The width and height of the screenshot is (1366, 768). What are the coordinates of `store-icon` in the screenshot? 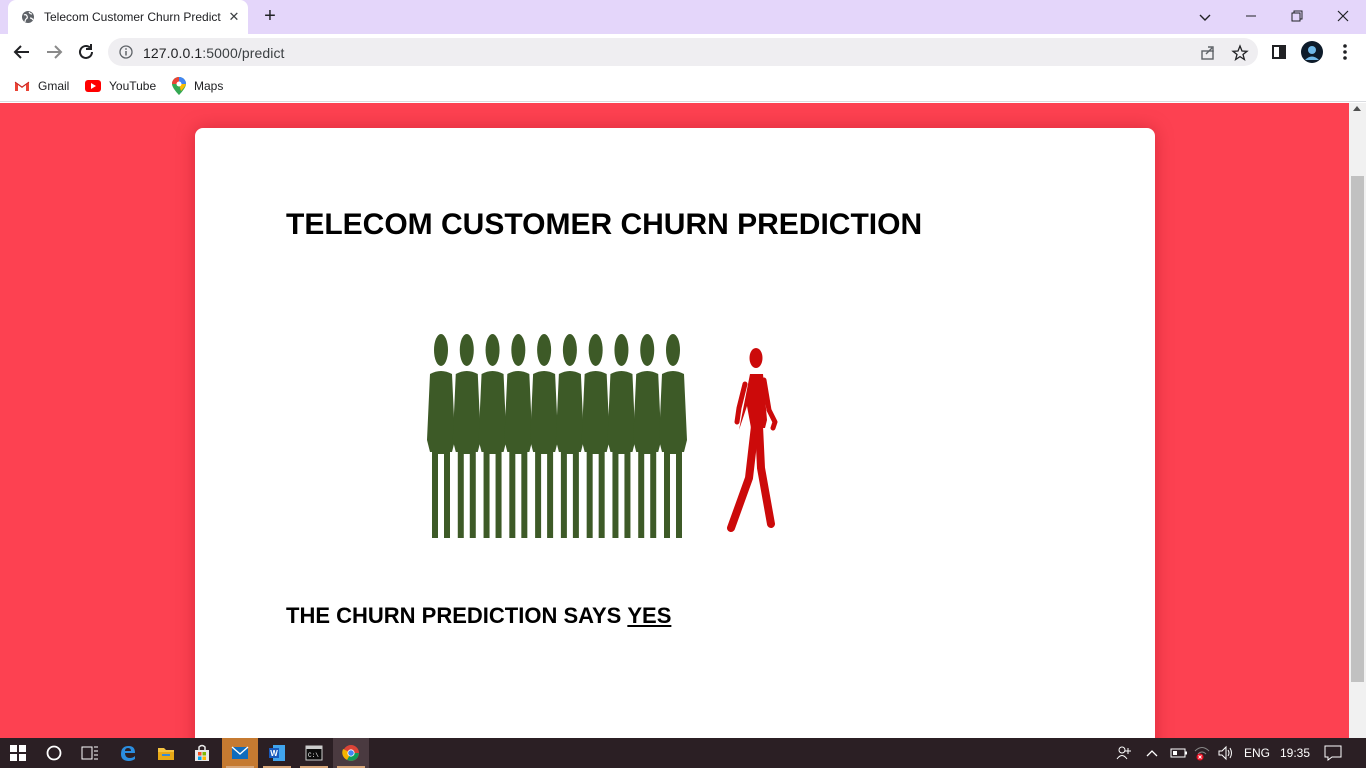 It's located at (202, 753).